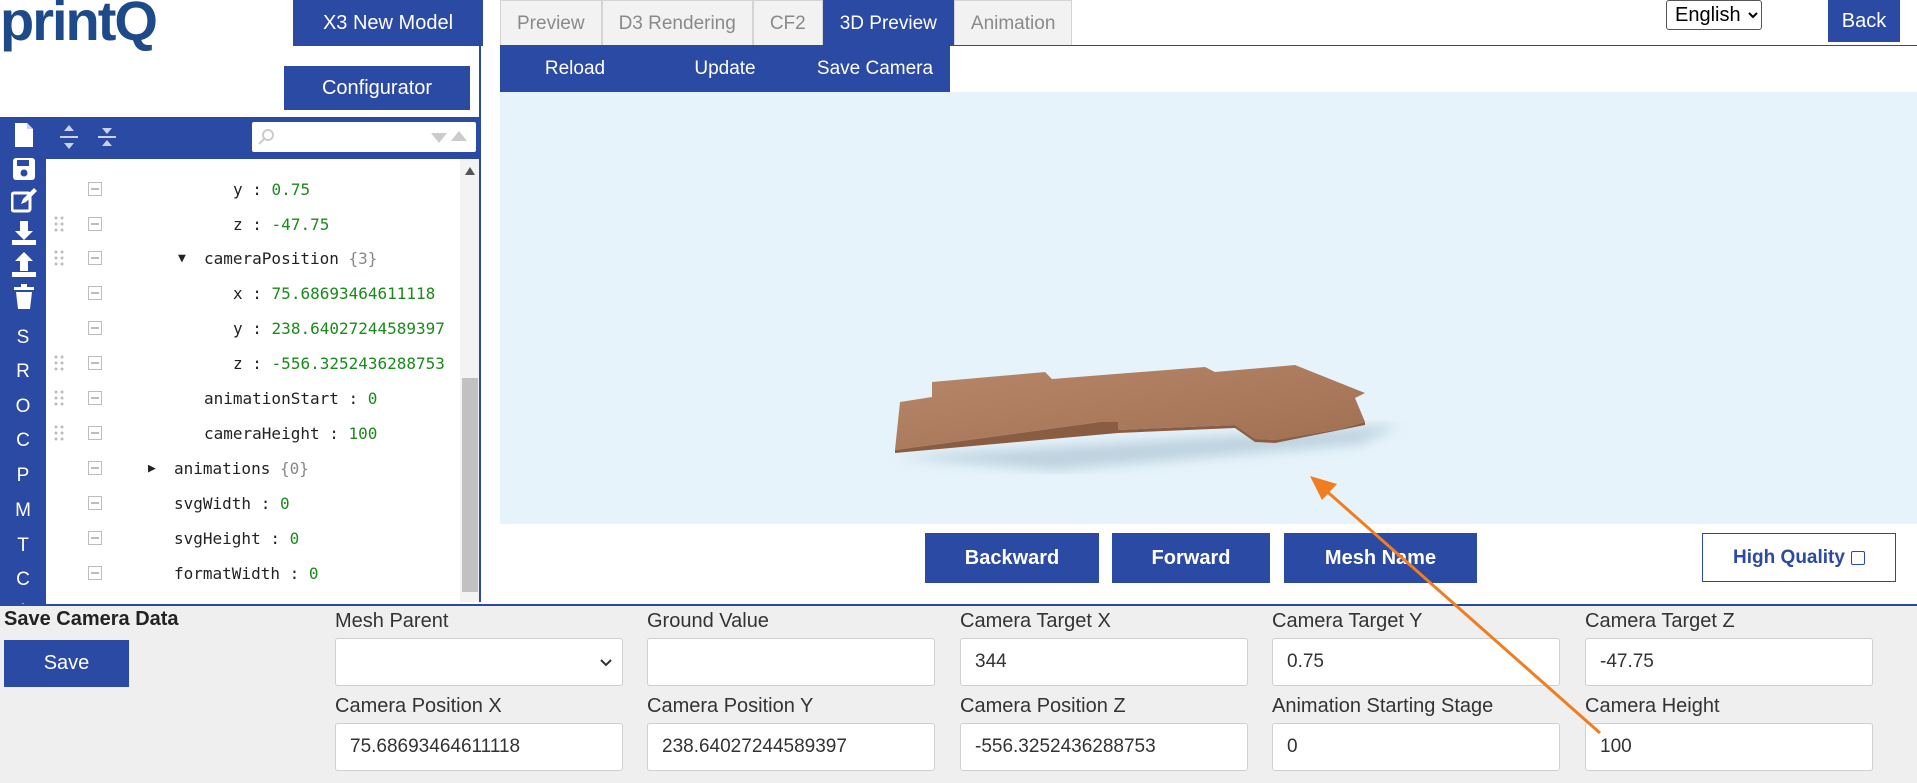 The height and width of the screenshot is (783, 1917). Describe the element at coordinates (91, 619) in the screenshot. I see `camera-form-title: Save Camera Data` at that location.